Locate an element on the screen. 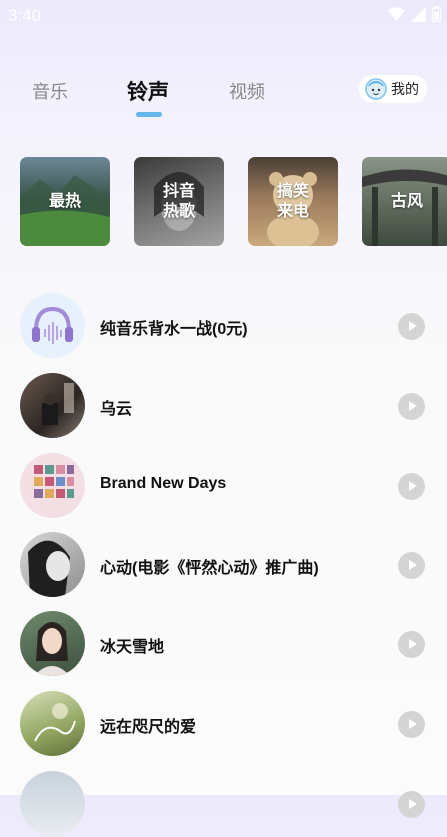  wifi-icon is located at coordinates (396, 14).